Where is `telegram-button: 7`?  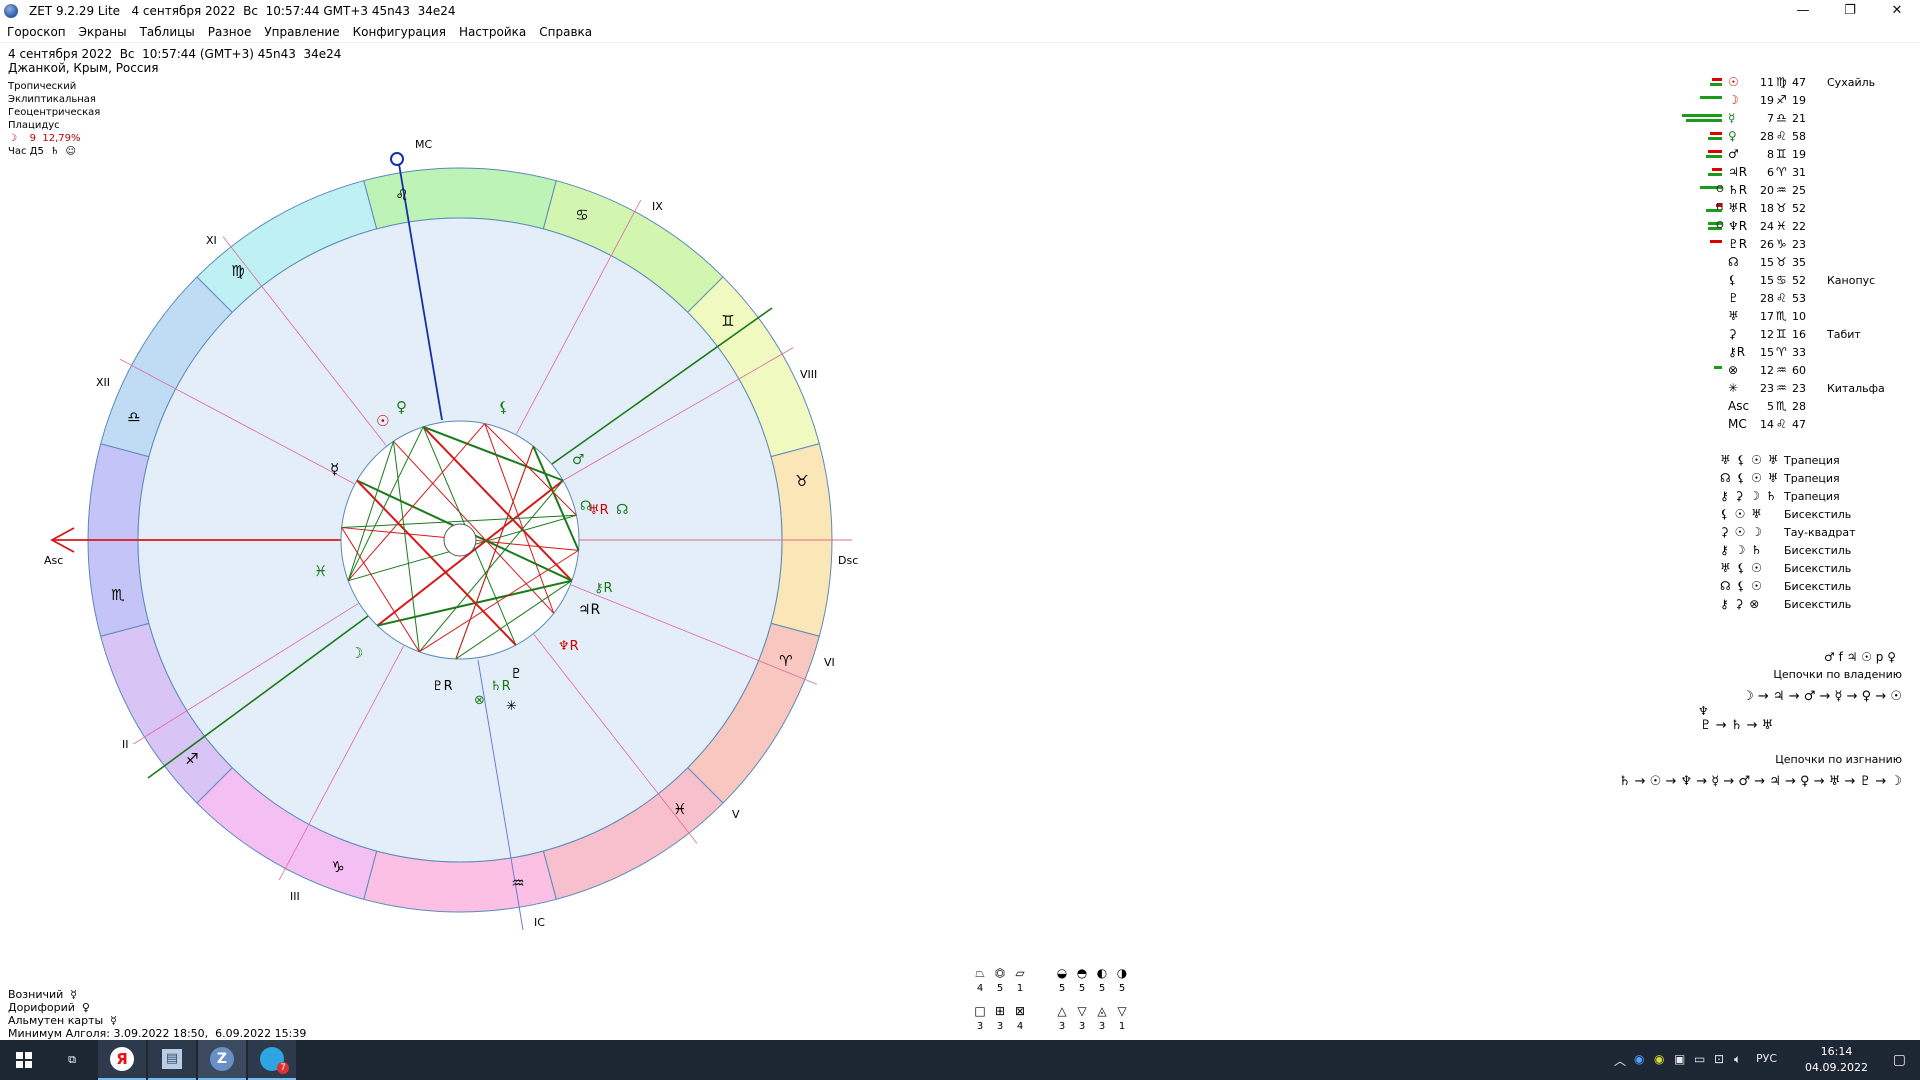 telegram-button: 7 is located at coordinates (272, 1060).